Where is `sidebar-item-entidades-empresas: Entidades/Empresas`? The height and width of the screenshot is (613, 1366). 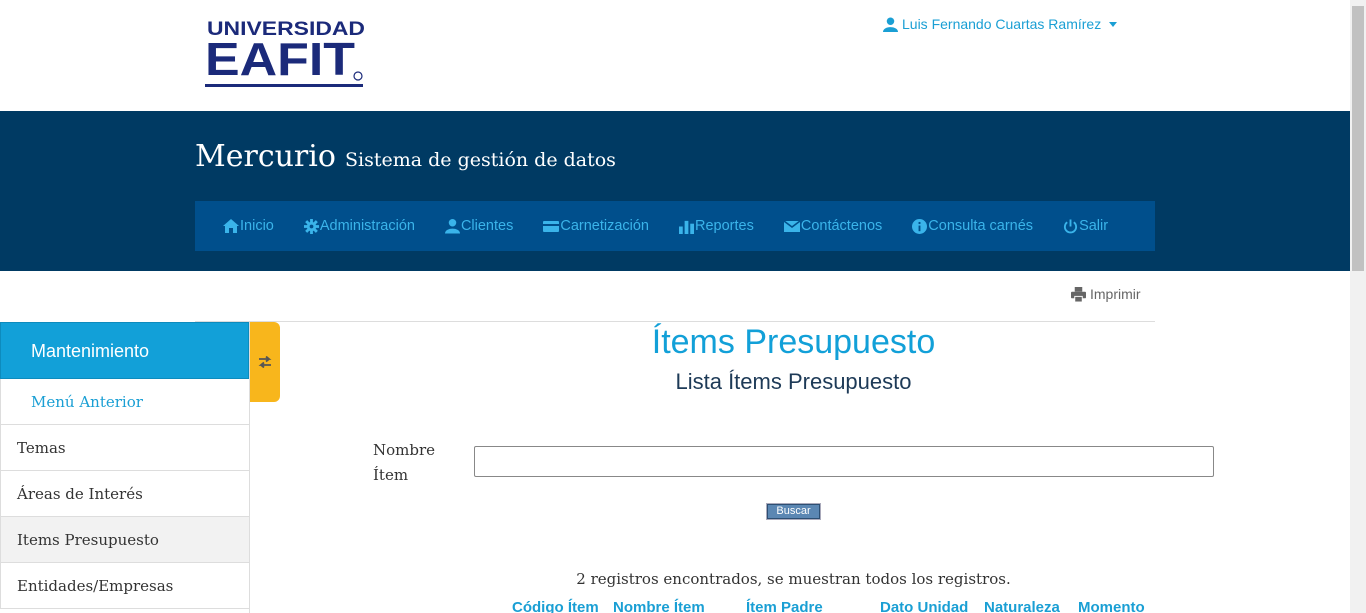 sidebar-item-entidades-empresas: Entidades/Empresas is located at coordinates (124, 586).